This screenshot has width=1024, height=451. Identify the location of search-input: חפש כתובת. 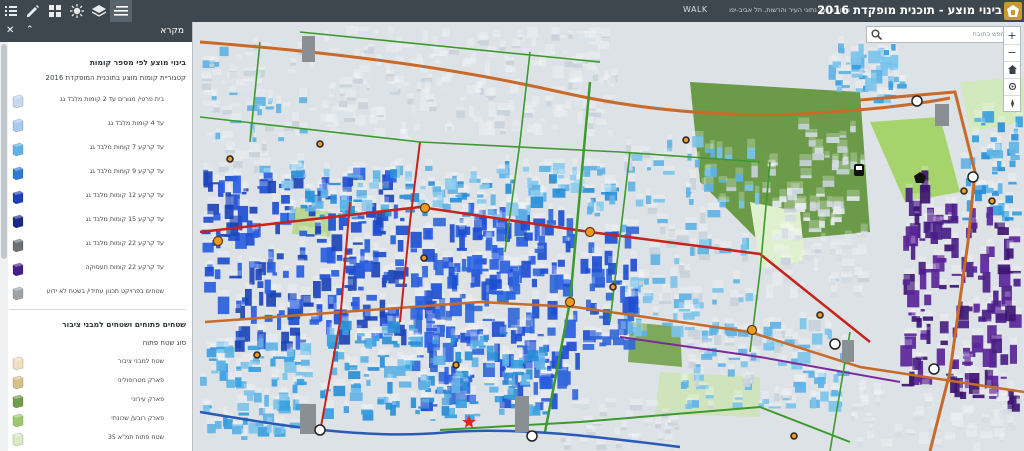
(989, 34).